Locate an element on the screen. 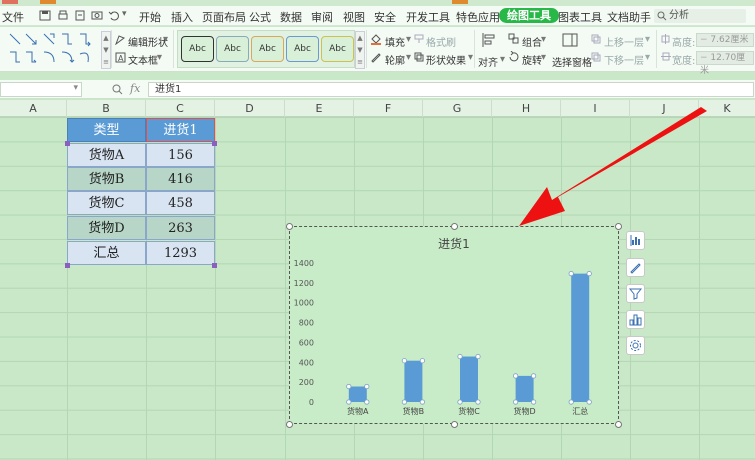 The width and height of the screenshot is (755, 460). export-icon is located at coordinates (80, 15).